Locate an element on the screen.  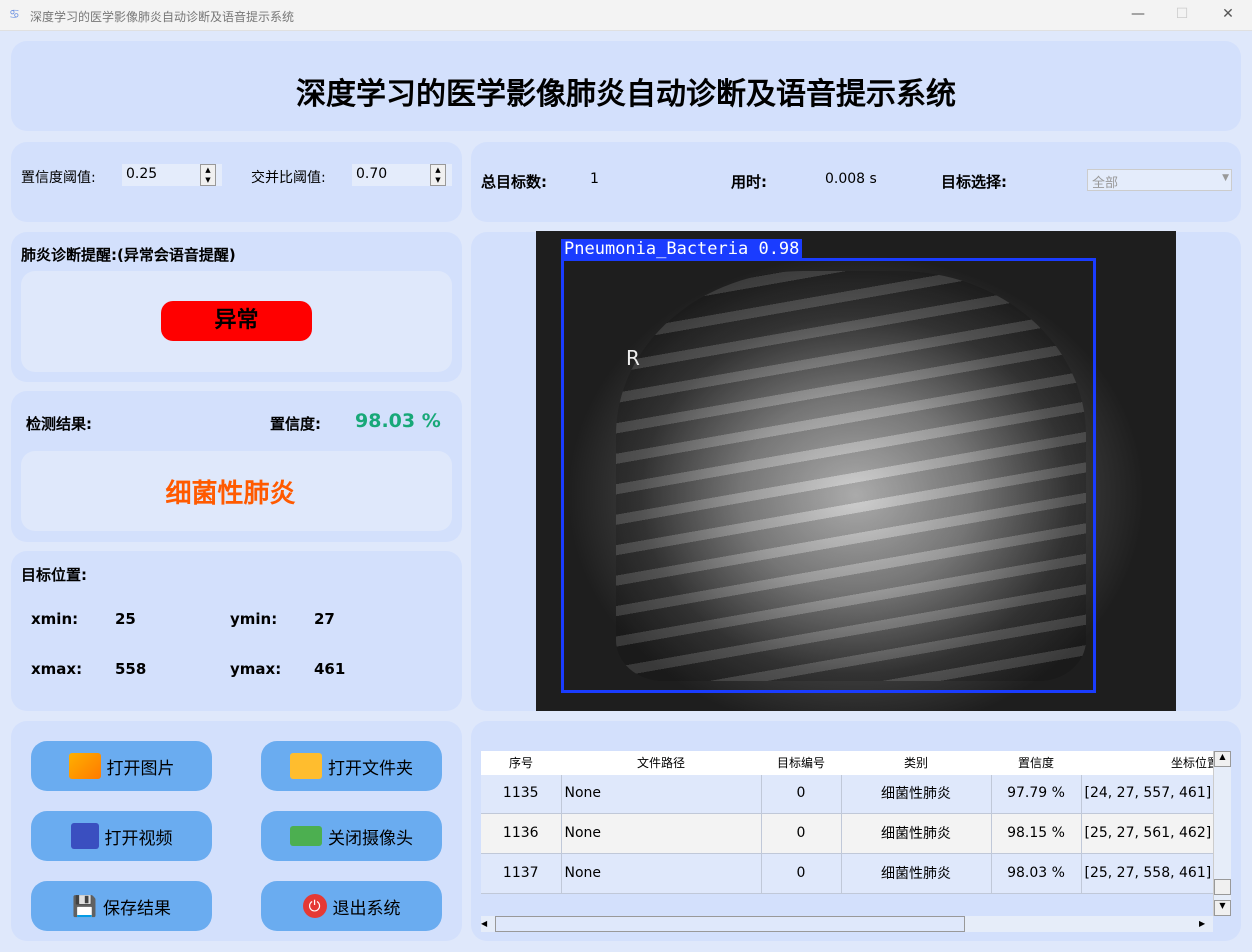
time-label: 用时: is located at coordinates (749, 182).